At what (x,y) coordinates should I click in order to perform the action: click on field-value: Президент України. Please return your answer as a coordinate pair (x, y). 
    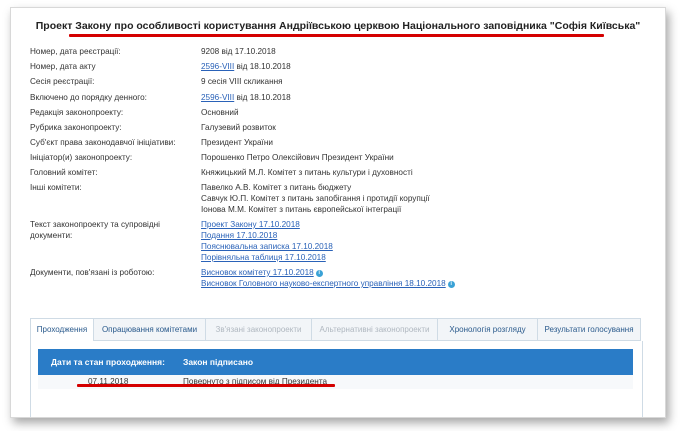
    Looking at the image, I should click on (237, 142).